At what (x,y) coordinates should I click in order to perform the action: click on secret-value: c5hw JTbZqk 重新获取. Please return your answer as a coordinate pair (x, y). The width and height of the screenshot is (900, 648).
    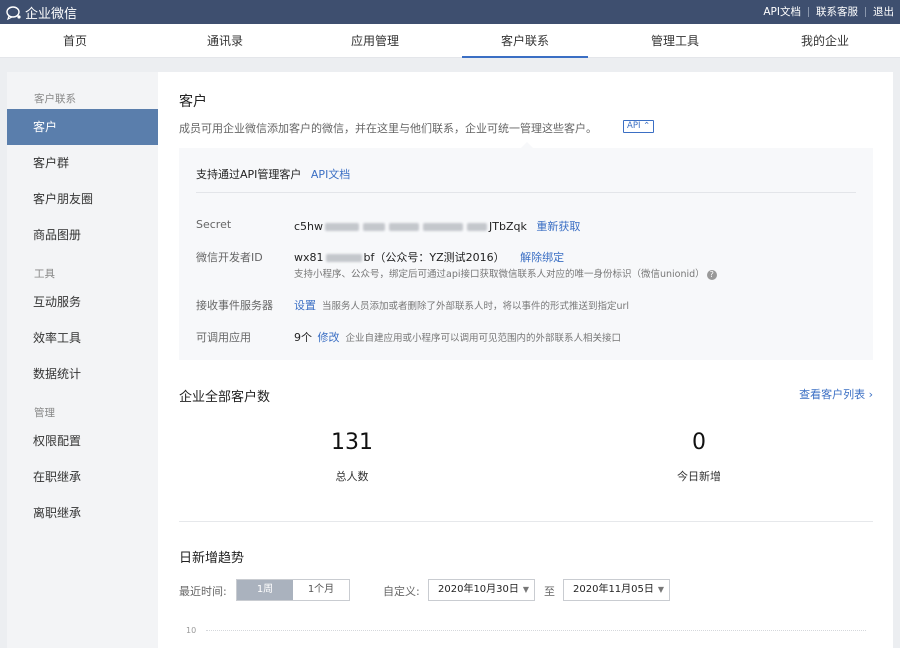
    Looking at the image, I should click on (437, 226).